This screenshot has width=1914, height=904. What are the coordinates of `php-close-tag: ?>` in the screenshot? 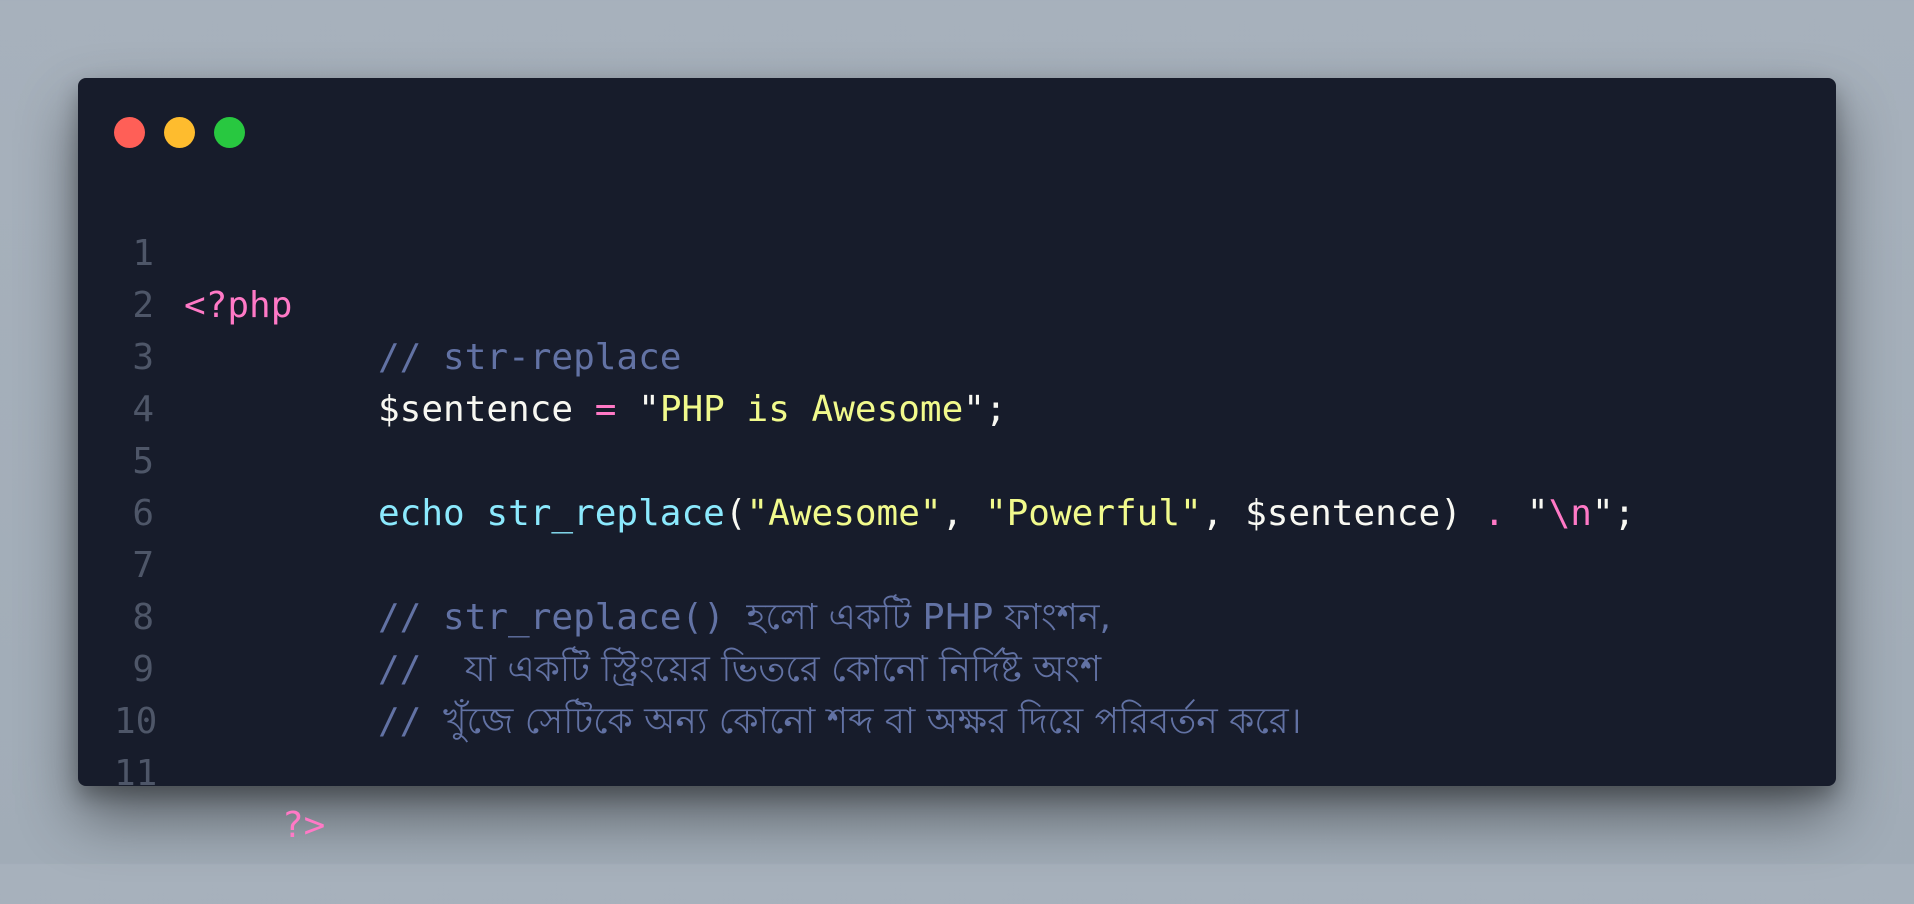 It's located at (304, 825).